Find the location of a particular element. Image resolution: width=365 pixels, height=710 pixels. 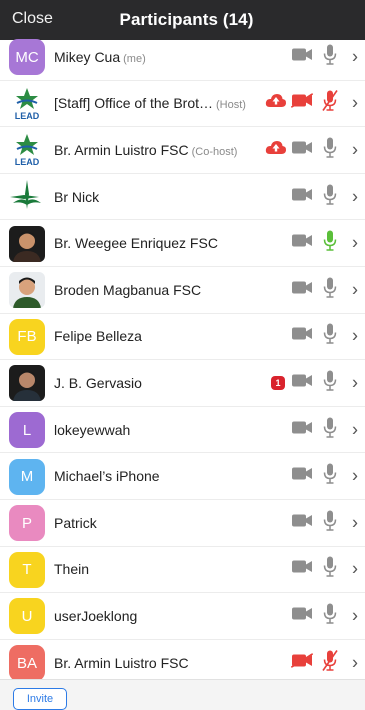

participant-row: Broden Magbanua FSC › is located at coordinates (182, 290).